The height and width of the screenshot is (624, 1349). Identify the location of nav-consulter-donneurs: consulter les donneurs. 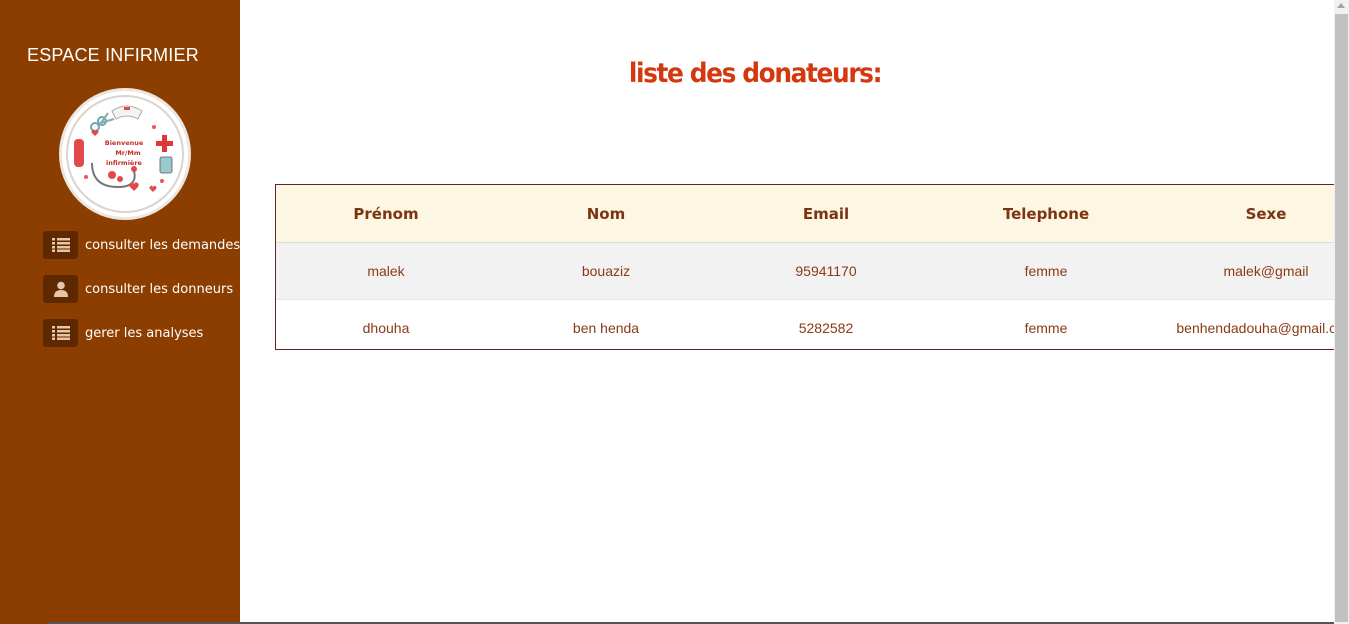
(138, 289).